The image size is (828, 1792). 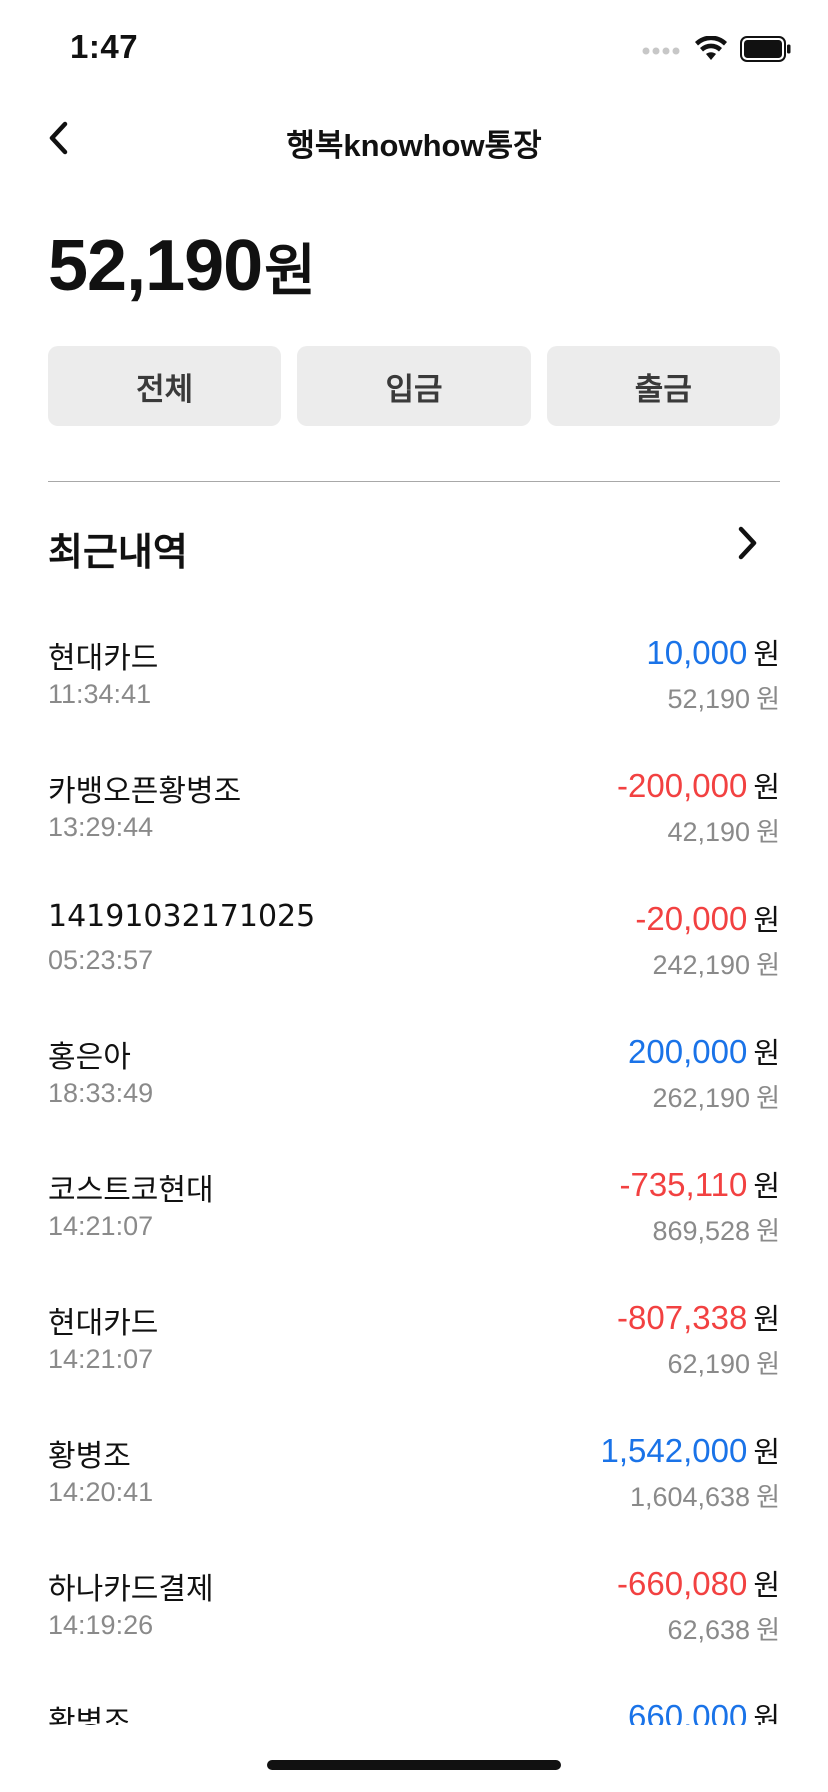 I want to click on status-time: 1:47, so click(x=104, y=46).